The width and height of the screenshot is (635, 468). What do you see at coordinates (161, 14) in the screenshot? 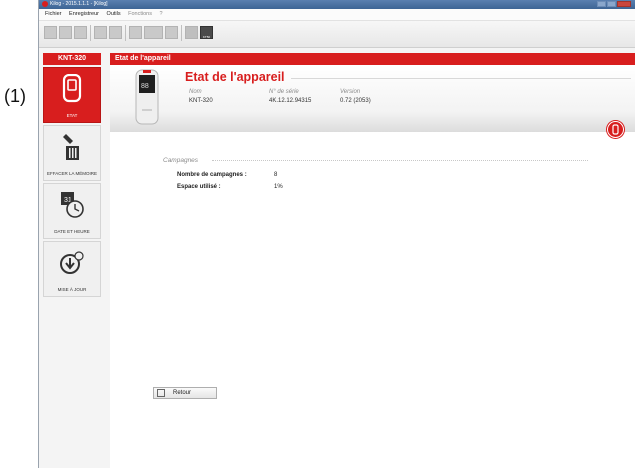
I see `menu-help: ?` at bounding box center [161, 14].